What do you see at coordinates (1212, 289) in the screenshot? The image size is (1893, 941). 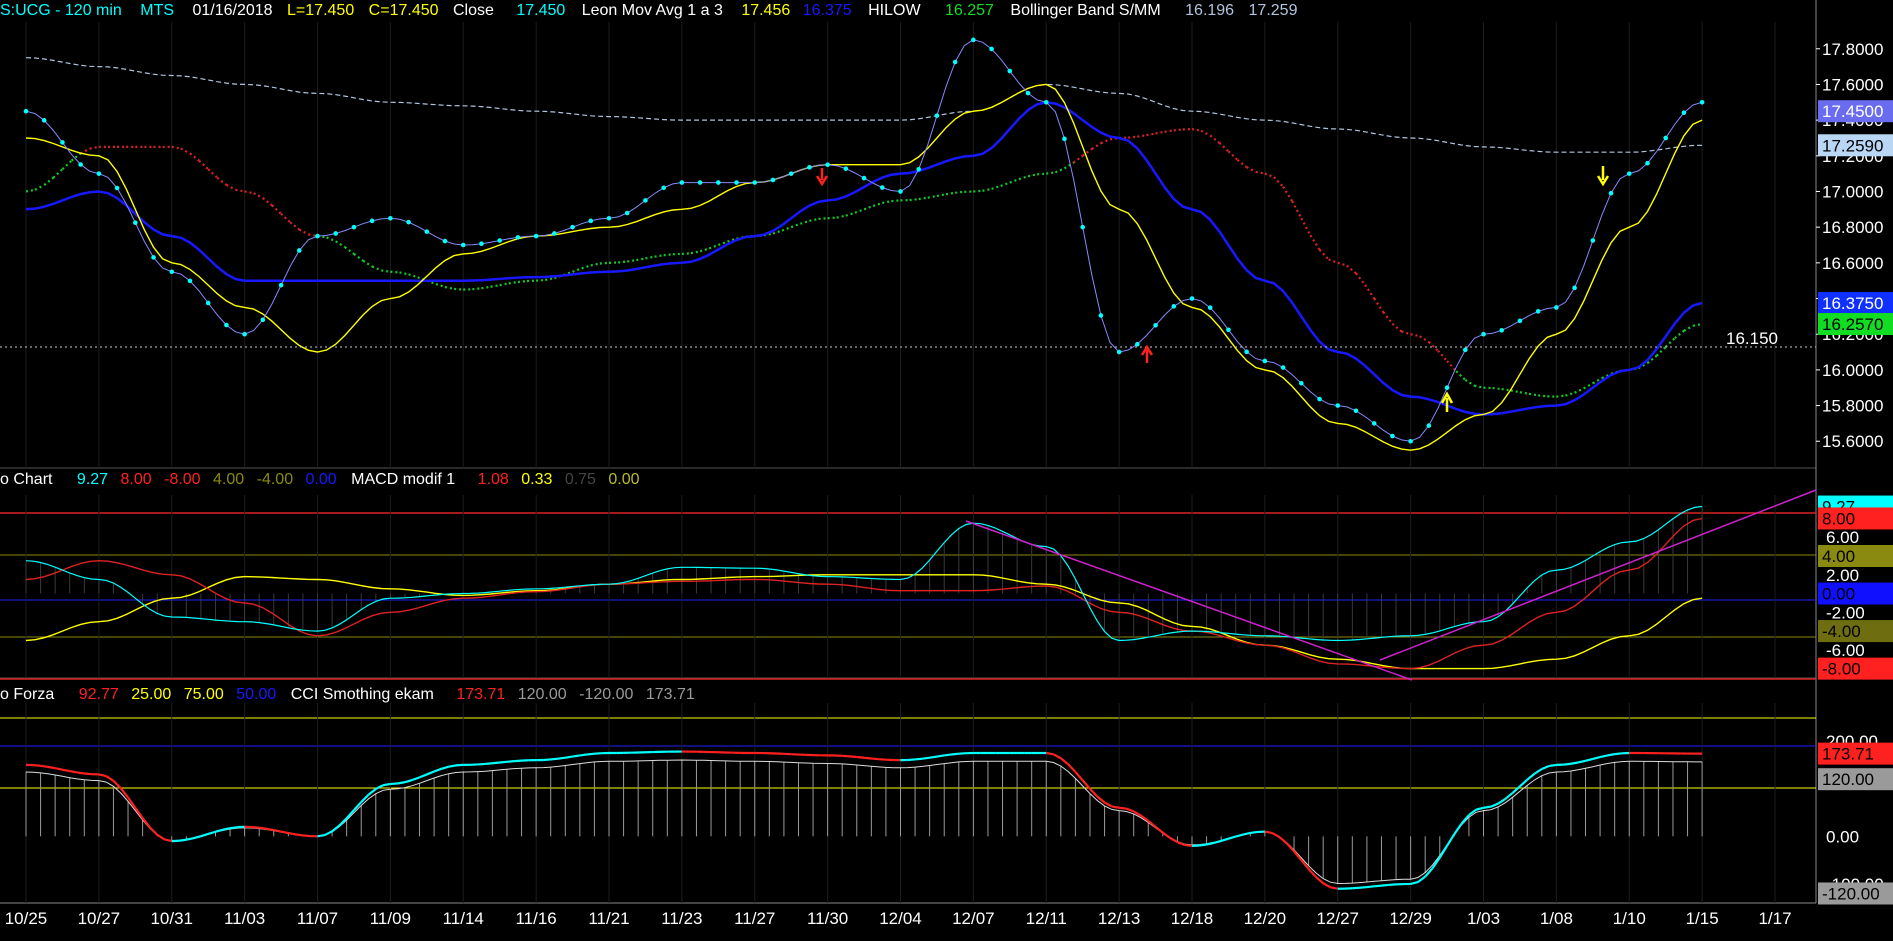 I see `signal-arrows` at bounding box center [1212, 289].